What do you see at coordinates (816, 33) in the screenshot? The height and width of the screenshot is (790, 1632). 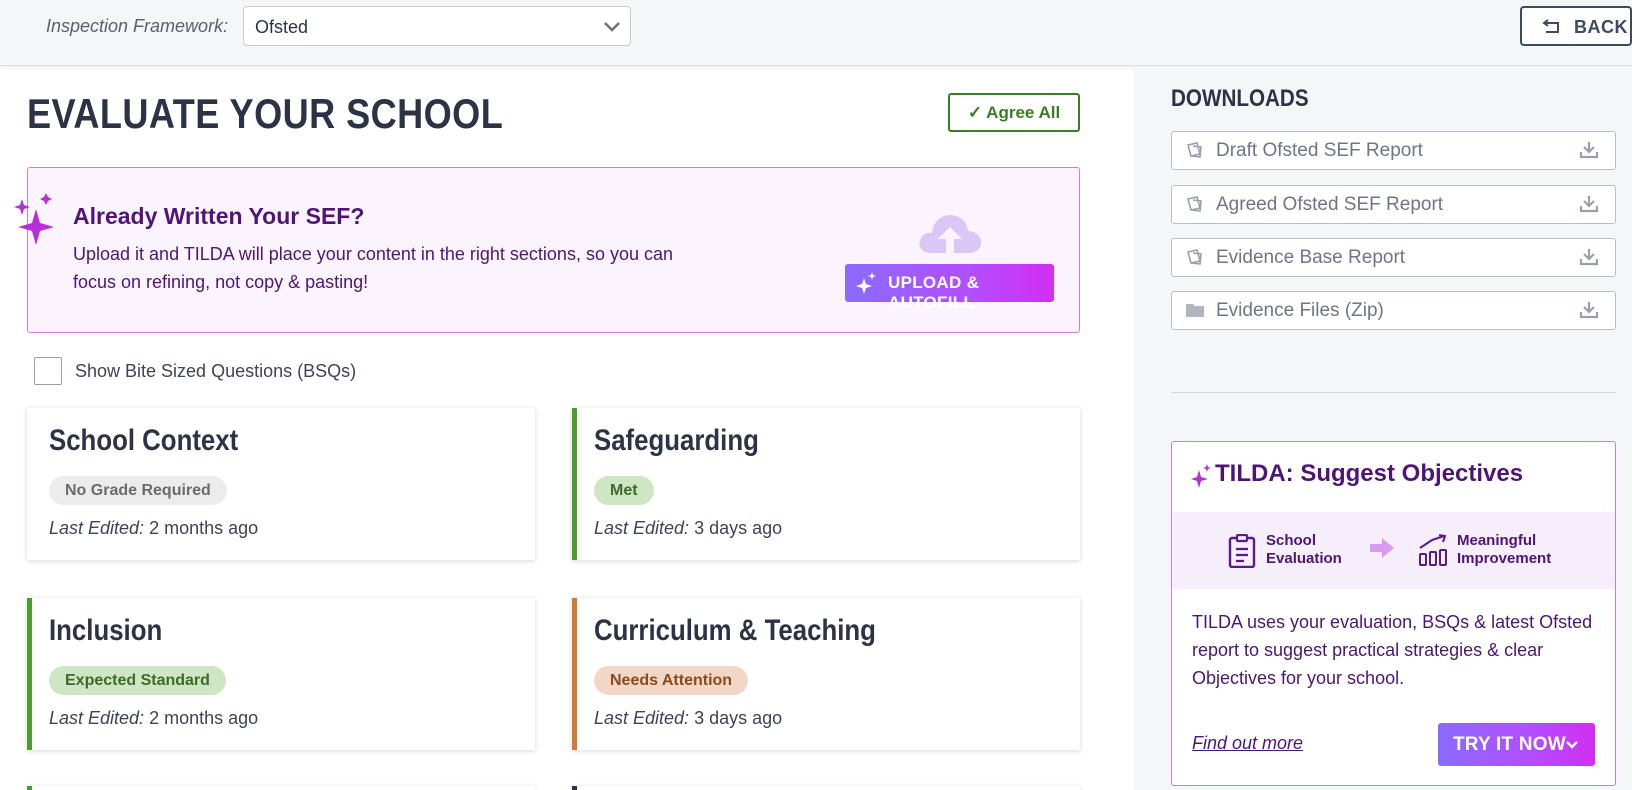 I see `top-bar: Inspection Framework: Ofsted BACK` at bounding box center [816, 33].